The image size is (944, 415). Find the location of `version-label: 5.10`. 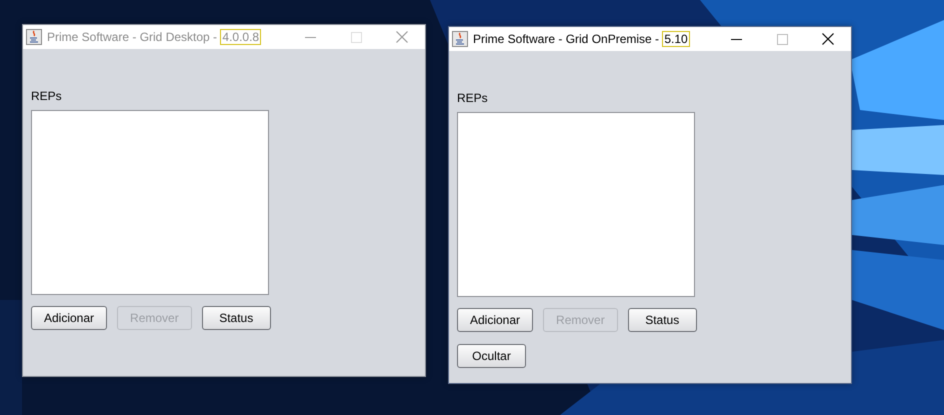

version-label: 5.10 is located at coordinates (676, 39).